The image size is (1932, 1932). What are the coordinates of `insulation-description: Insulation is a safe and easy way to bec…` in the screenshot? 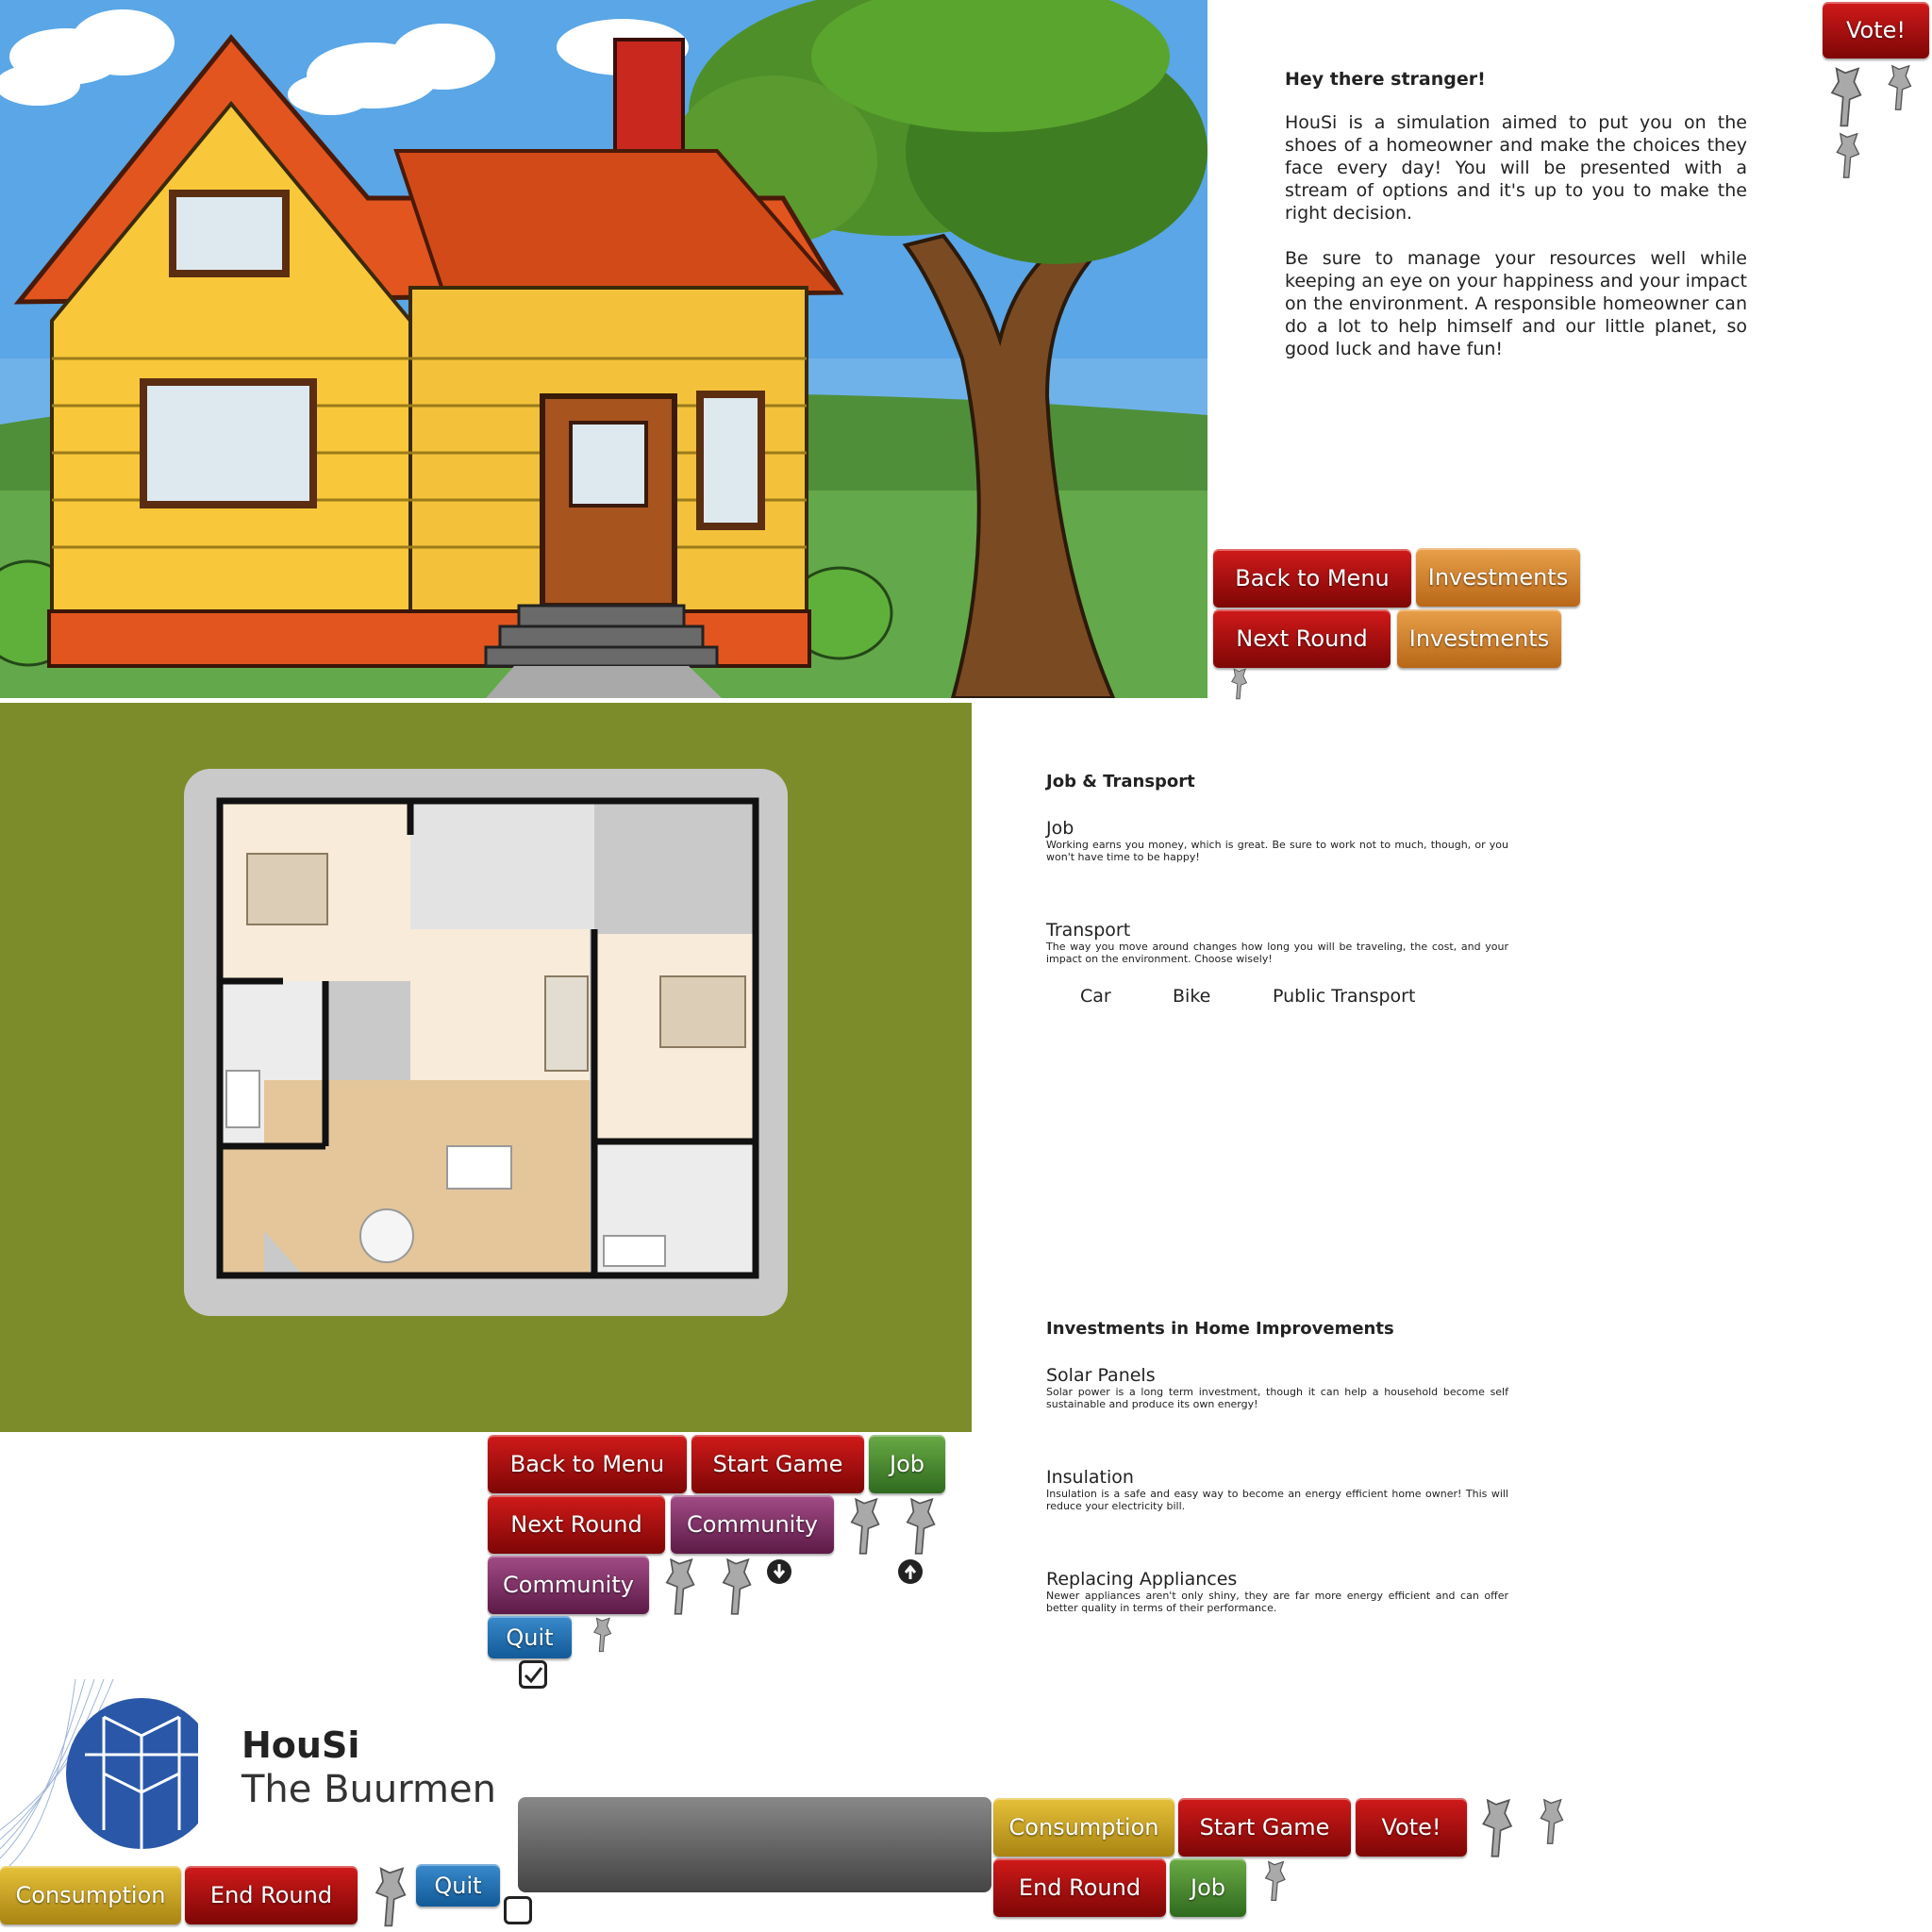 It's located at (1277, 1500).